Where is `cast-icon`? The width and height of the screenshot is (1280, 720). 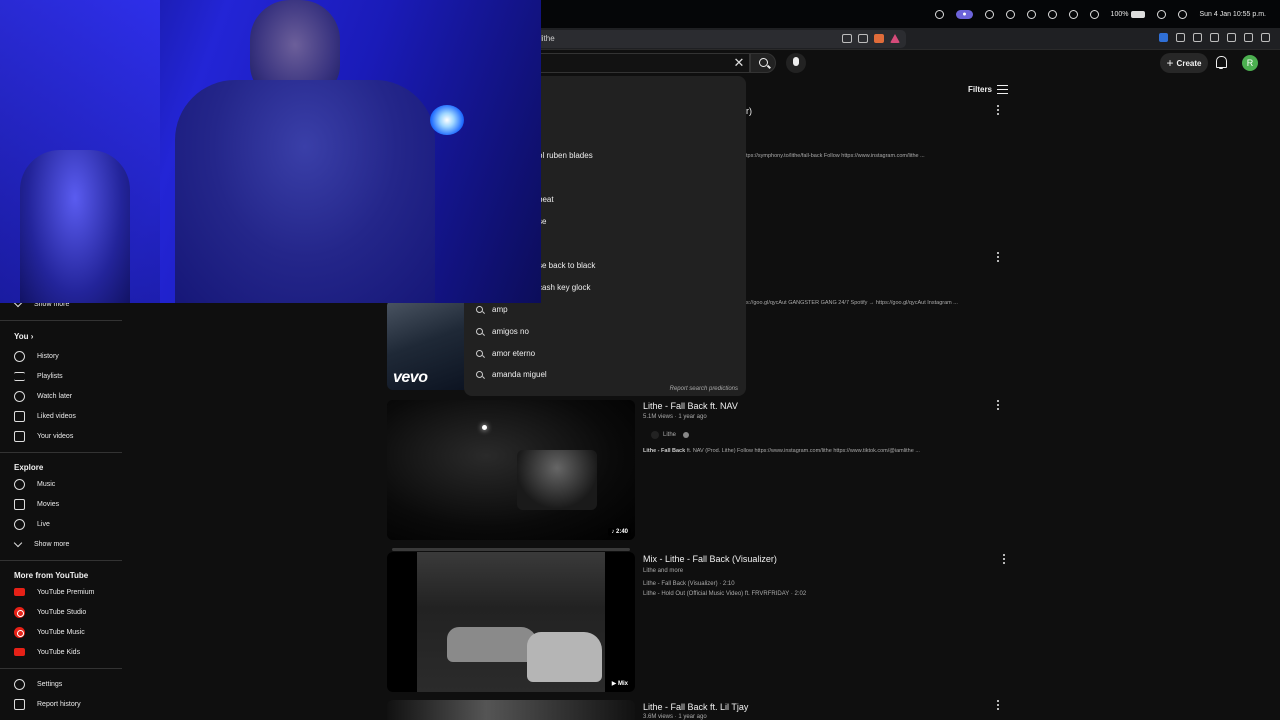 cast-icon is located at coordinates (847, 38).